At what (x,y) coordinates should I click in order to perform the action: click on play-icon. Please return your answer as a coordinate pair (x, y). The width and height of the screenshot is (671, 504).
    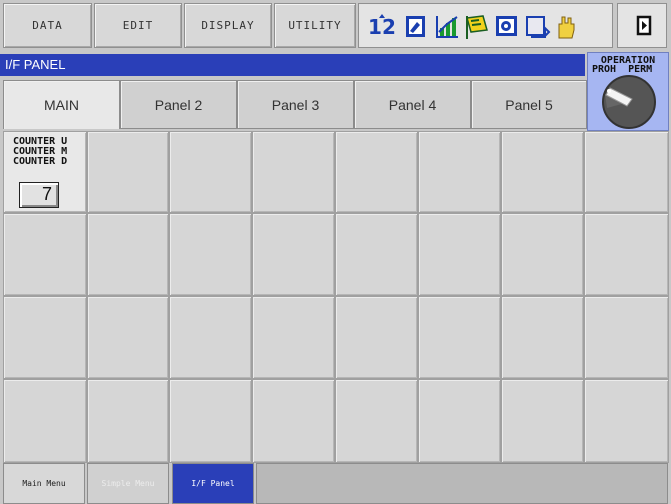
    Looking at the image, I should click on (642, 25).